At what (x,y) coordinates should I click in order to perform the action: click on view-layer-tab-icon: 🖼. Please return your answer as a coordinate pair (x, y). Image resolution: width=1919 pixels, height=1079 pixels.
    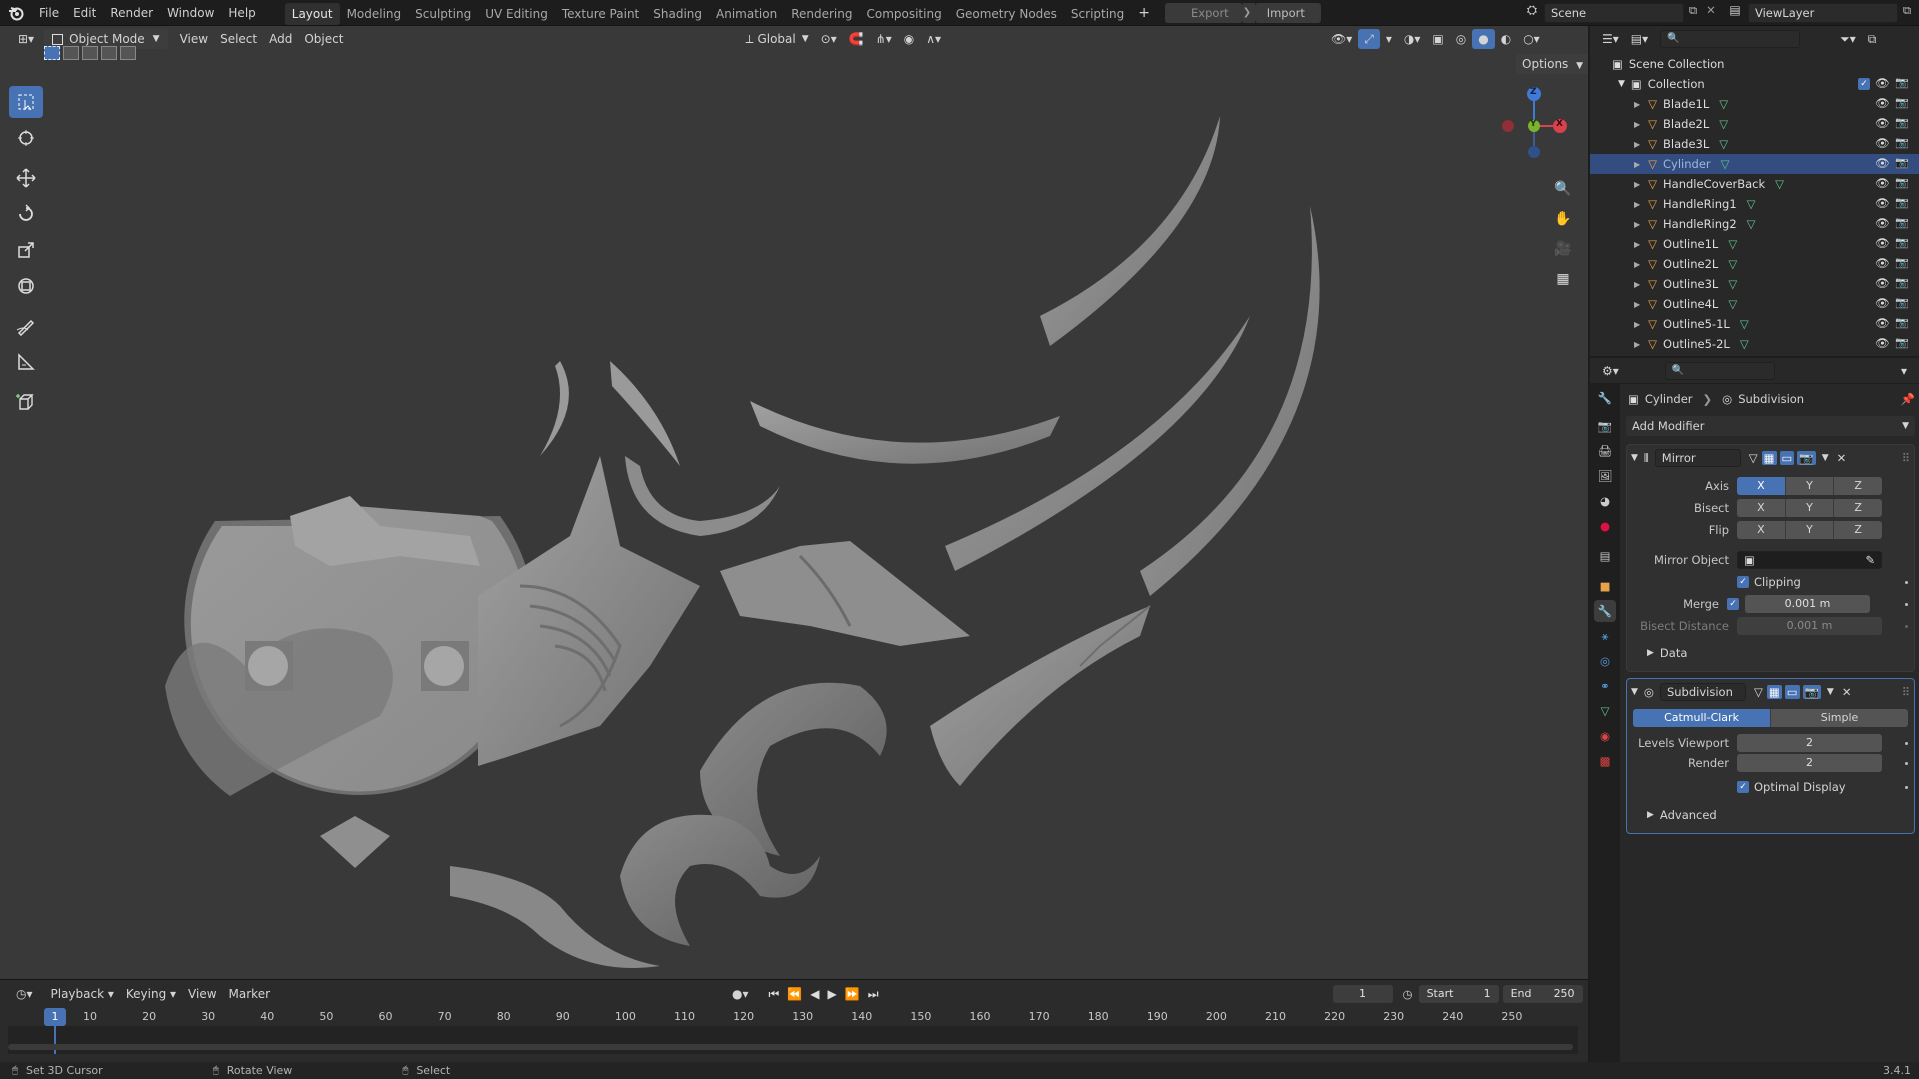
    Looking at the image, I should click on (1605, 476).